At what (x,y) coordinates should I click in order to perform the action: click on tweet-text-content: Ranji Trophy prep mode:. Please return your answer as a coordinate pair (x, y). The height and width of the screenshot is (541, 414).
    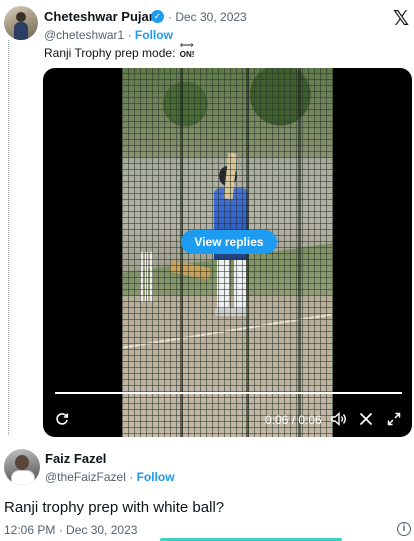
    Looking at the image, I should click on (110, 53).